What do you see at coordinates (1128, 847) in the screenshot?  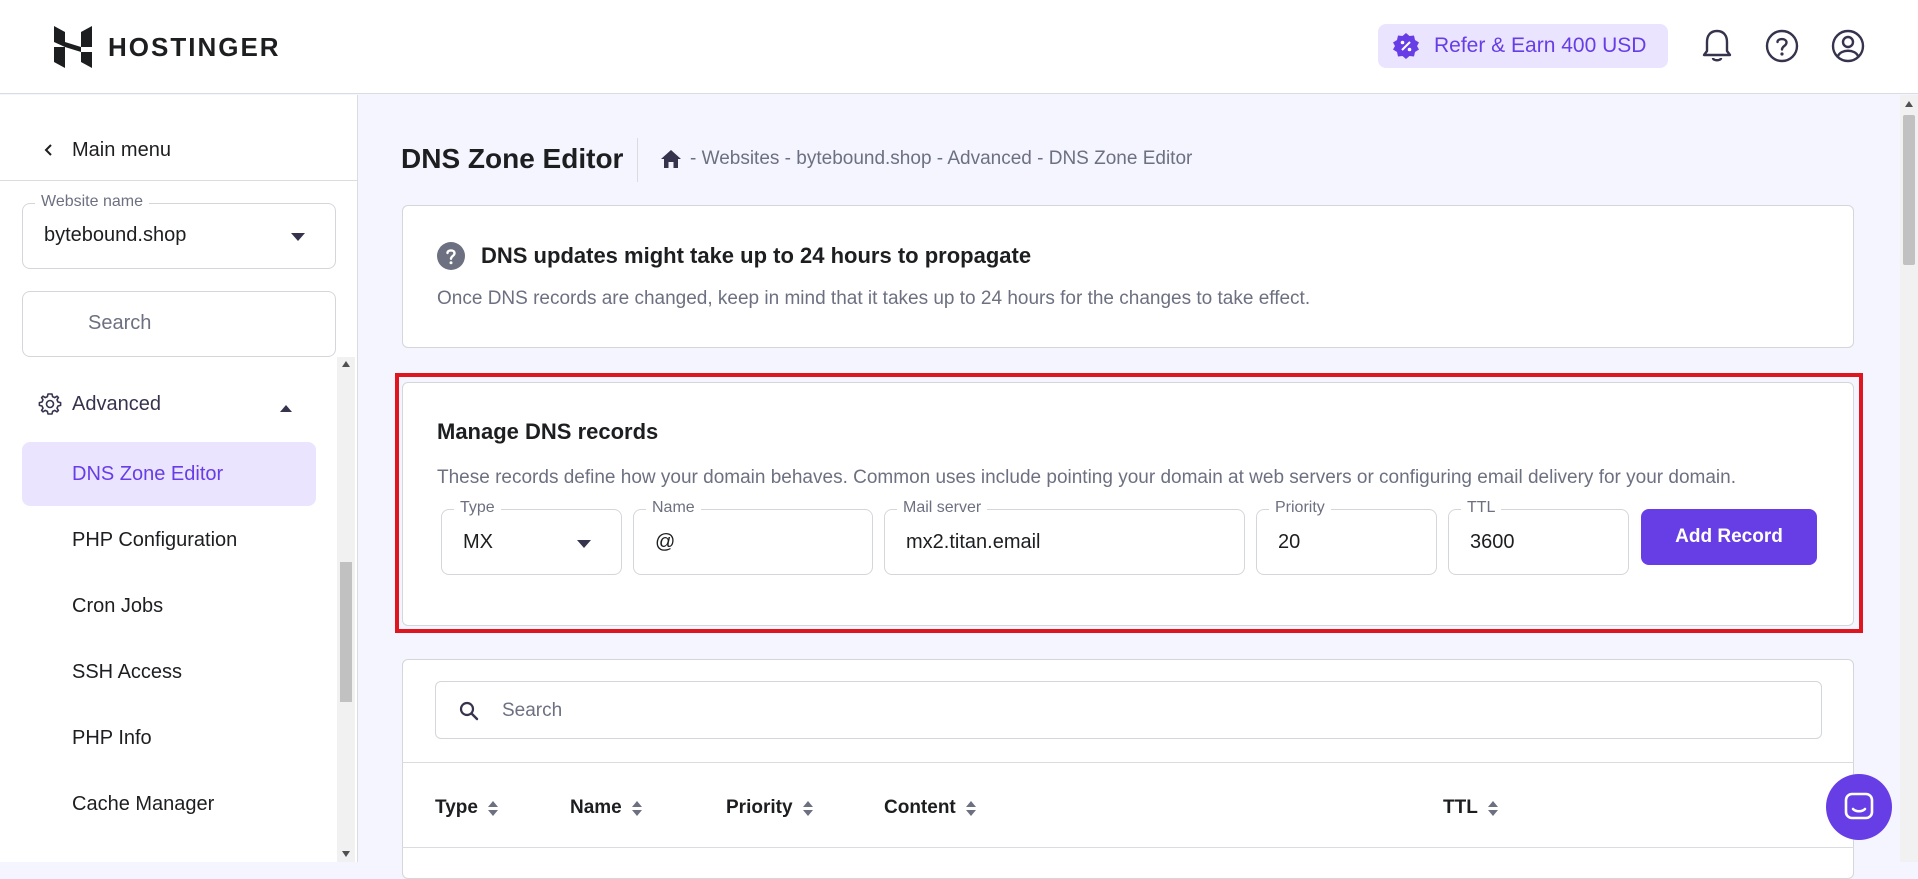 I see `table-header-divider` at bounding box center [1128, 847].